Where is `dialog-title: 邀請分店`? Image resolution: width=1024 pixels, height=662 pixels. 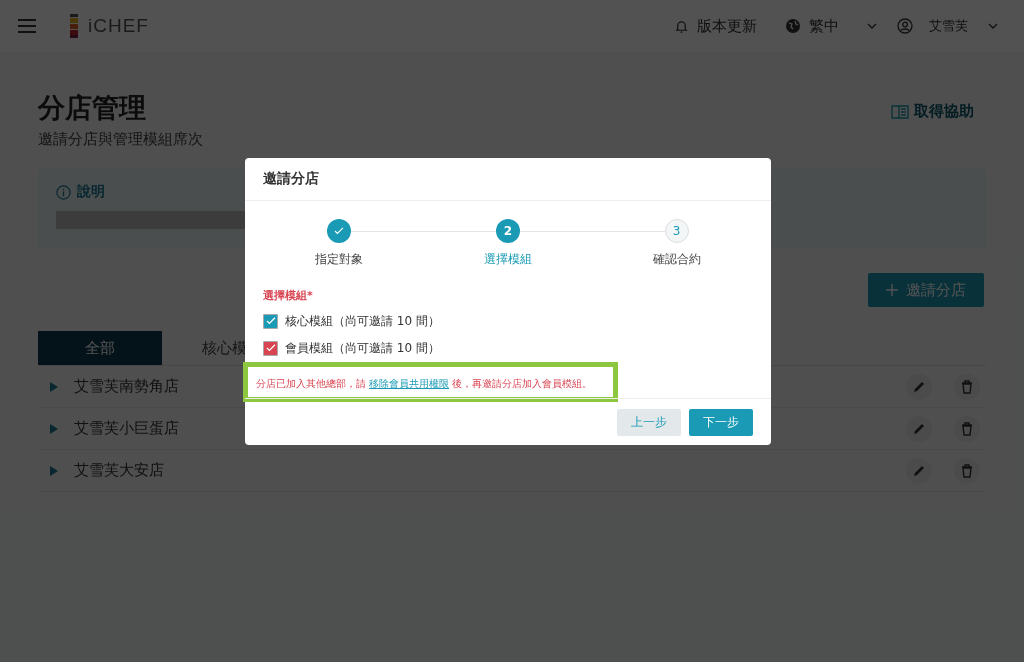
dialog-title: 邀請分店 is located at coordinates (508, 179).